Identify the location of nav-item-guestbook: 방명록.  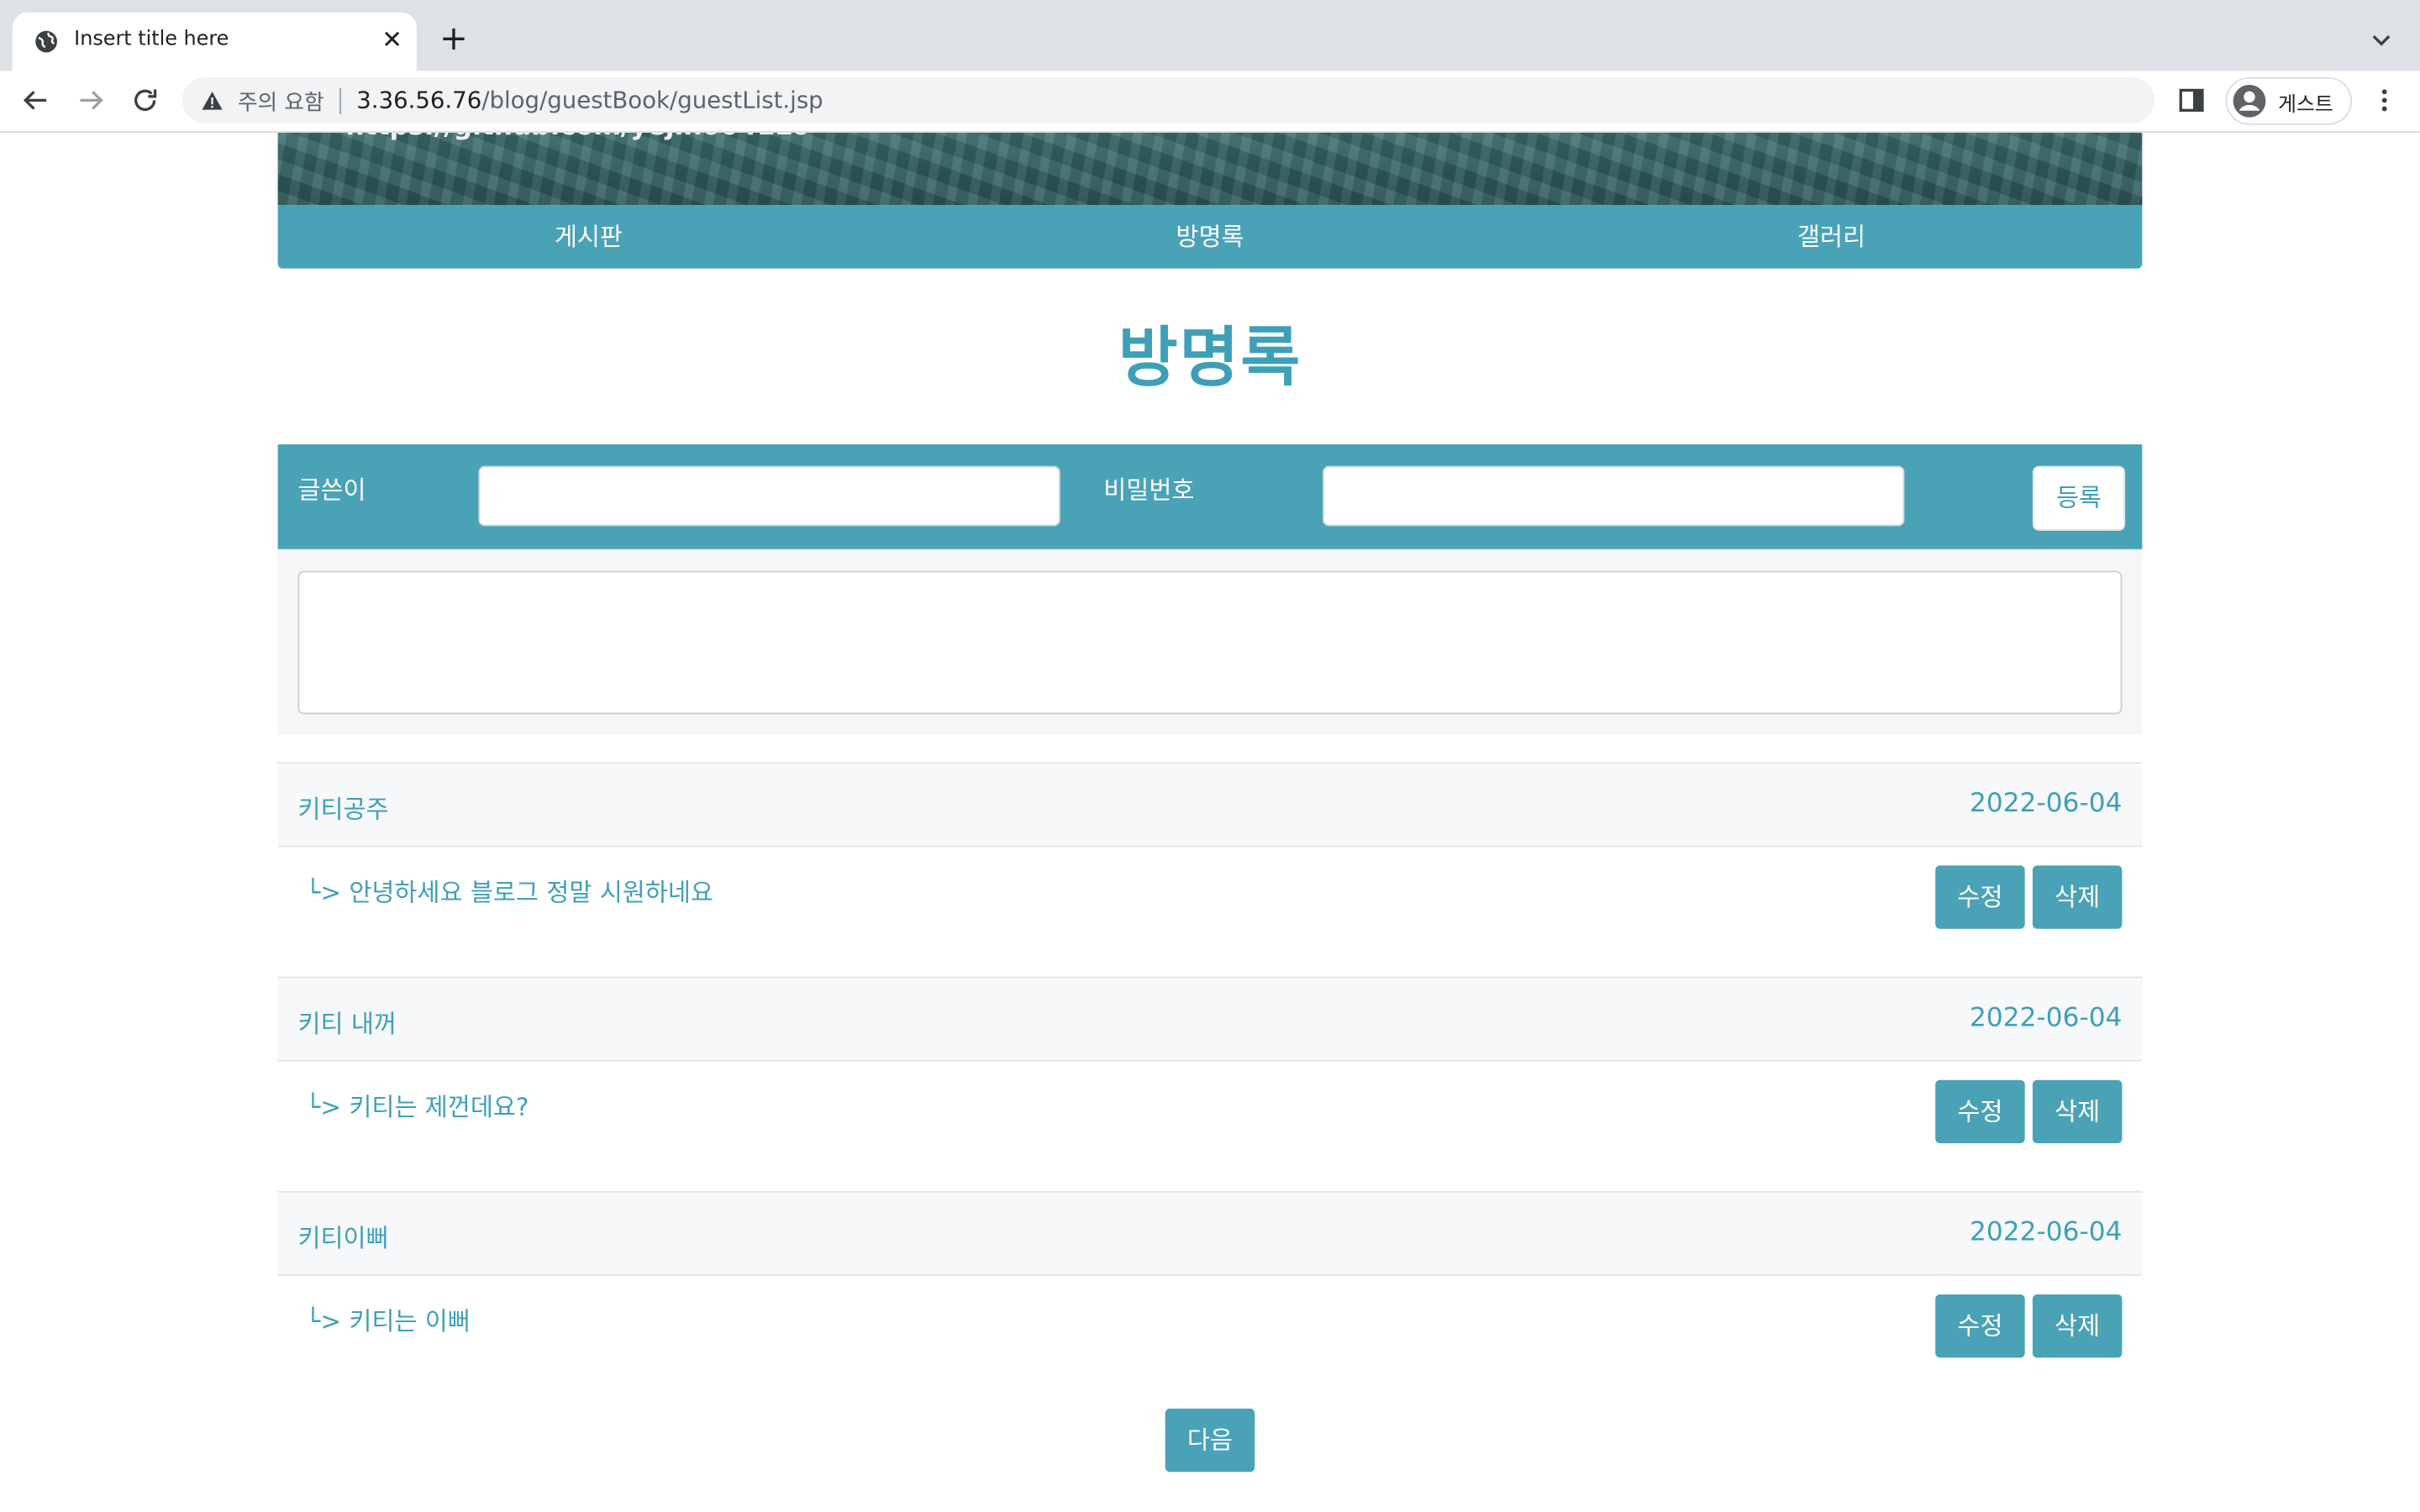
(1210, 236).